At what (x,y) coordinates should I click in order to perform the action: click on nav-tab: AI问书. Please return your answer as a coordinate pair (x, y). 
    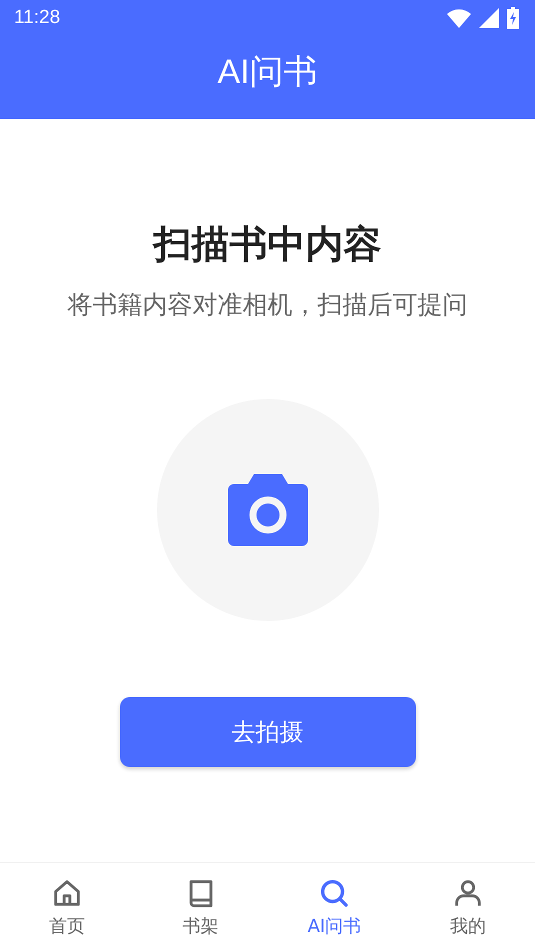
    Looking at the image, I should click on (335, 907).